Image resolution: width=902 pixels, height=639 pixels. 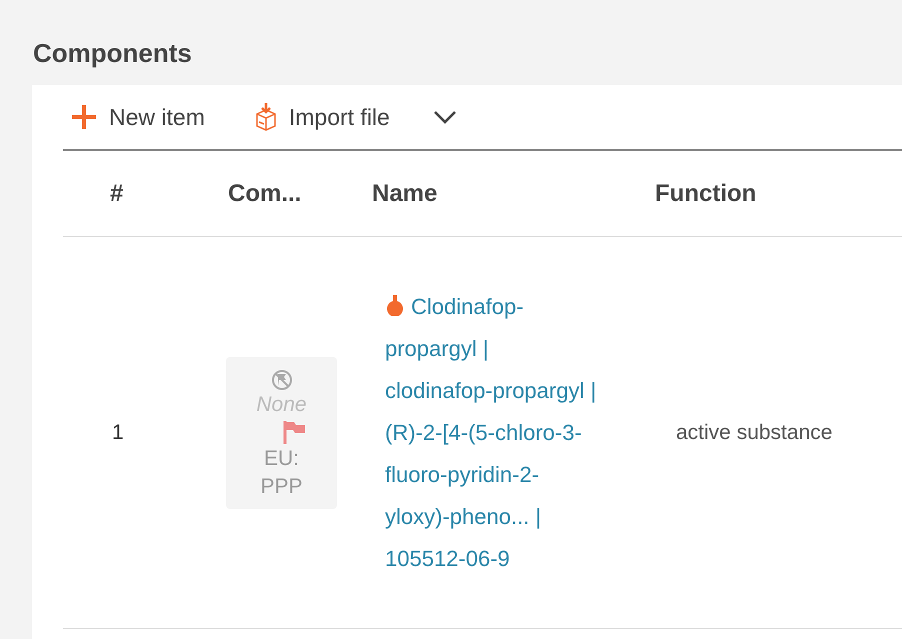 I want to click on substance-link: Clodinafop-propargyl | clodinafop-propargyl | (R)-2-[4-(5-chloro-3-fluoro-pyridin-2-yloxy)-pheno... | 105512-06-9, so click(x=491, y=433).